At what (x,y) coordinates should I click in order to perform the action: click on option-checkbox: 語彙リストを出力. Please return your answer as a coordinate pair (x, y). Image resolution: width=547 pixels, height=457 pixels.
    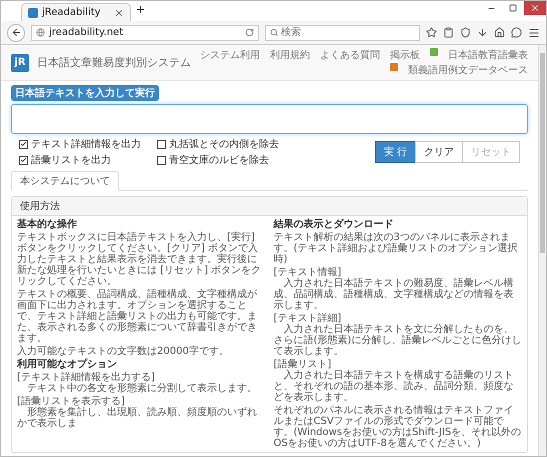
    Looking at the image, I should click on (80, 160).